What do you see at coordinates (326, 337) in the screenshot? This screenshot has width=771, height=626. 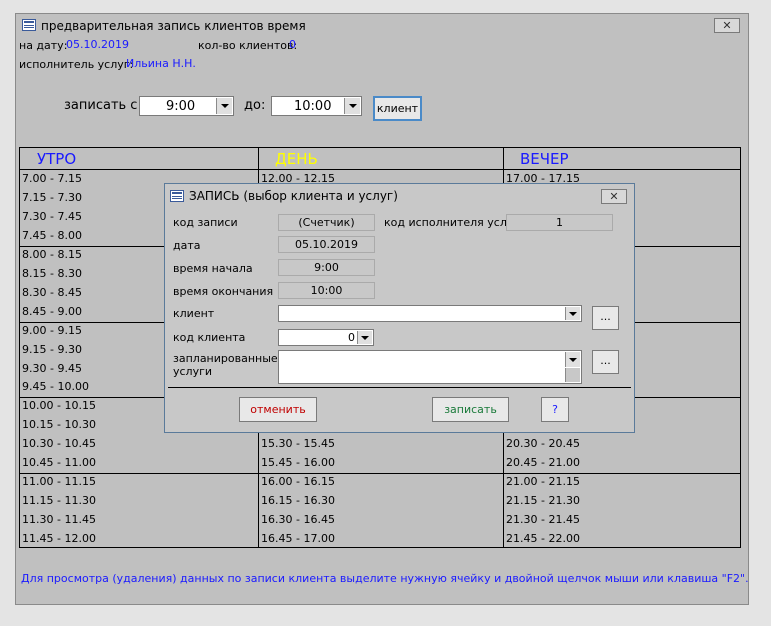 I see `client-code-combo: 0` at bounding box center [326, 337].